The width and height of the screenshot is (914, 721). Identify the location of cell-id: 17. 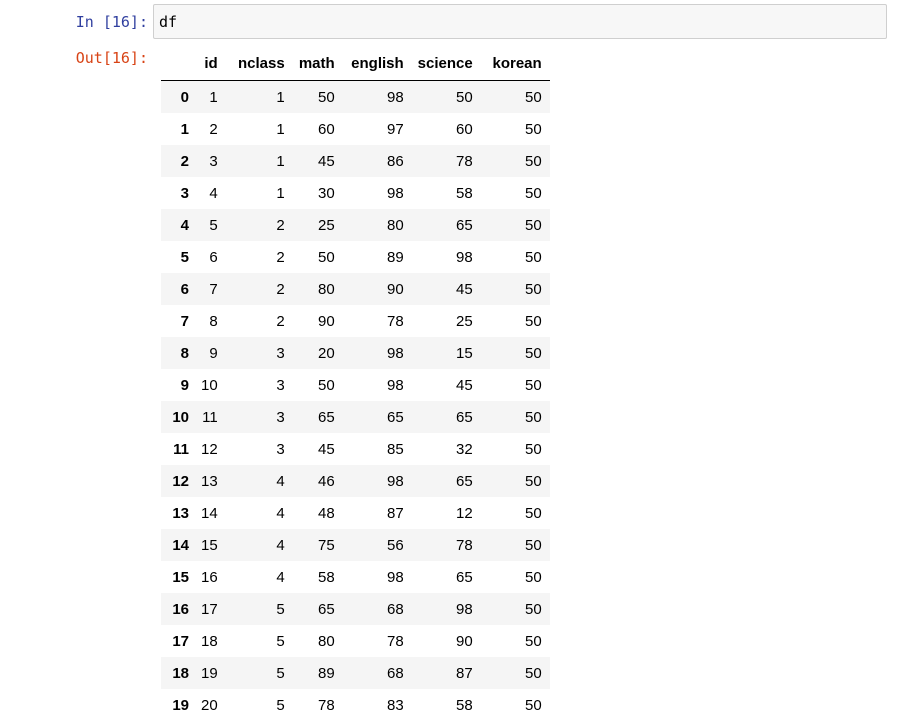
(209, 609).